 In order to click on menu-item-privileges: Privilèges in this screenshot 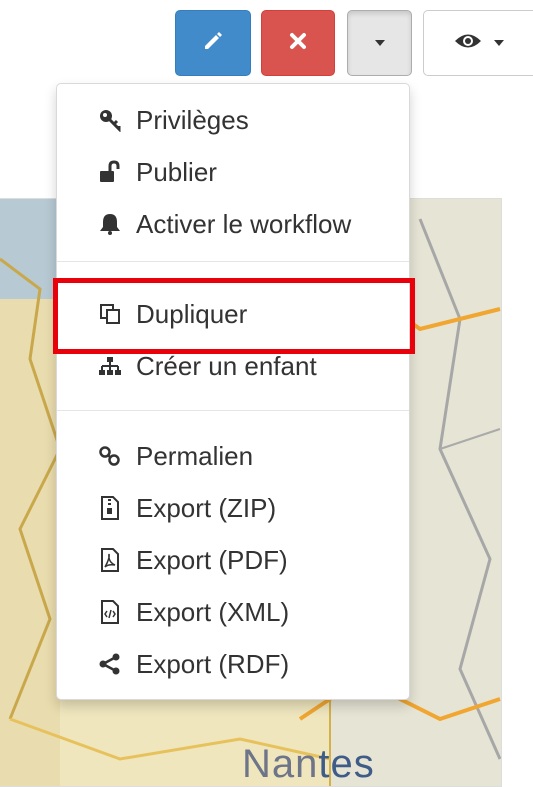, I will do `click(233, 120)`.